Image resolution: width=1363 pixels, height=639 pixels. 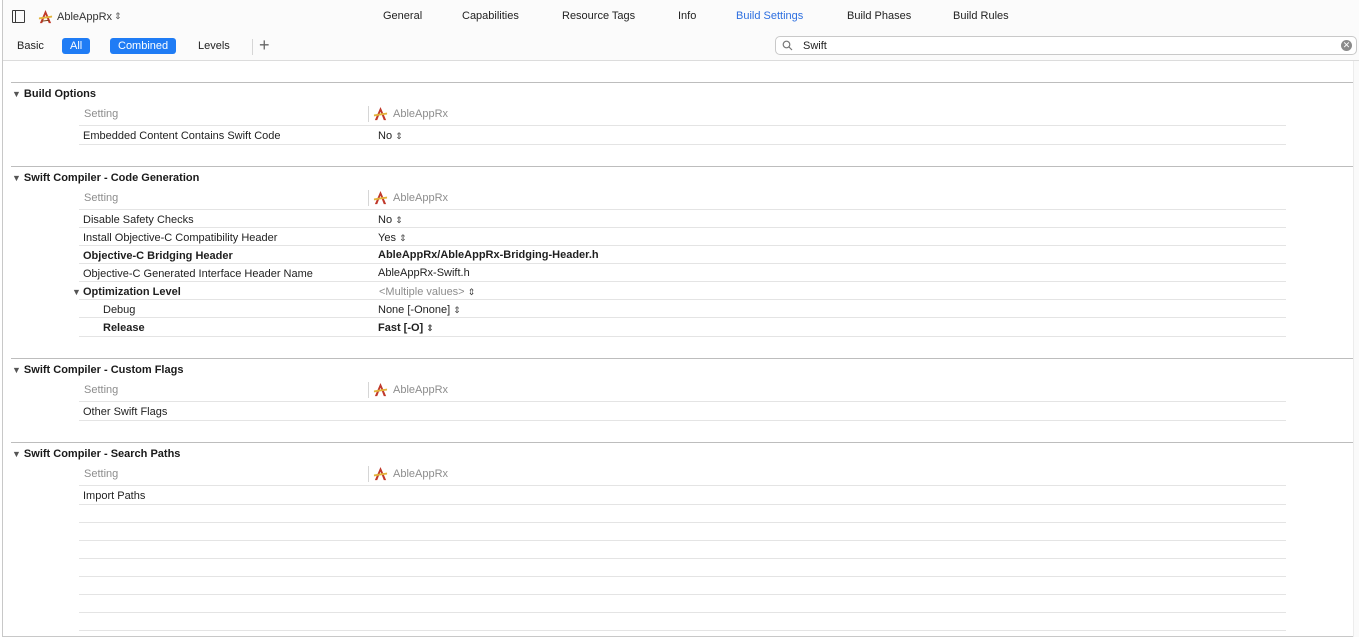 I want to click on setting-disable-safety-checks: Disable Safety Checks, so click(x=138, y=220).